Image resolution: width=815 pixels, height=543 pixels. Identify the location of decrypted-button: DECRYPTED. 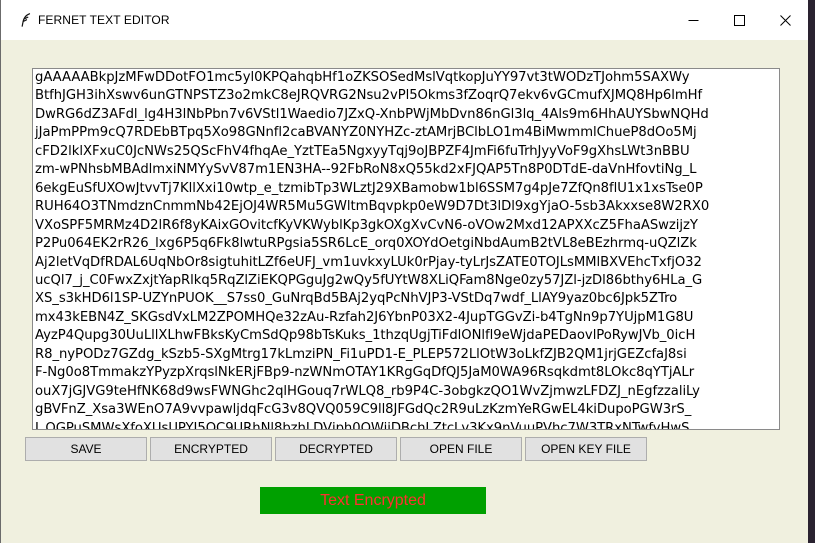
(336, 449).